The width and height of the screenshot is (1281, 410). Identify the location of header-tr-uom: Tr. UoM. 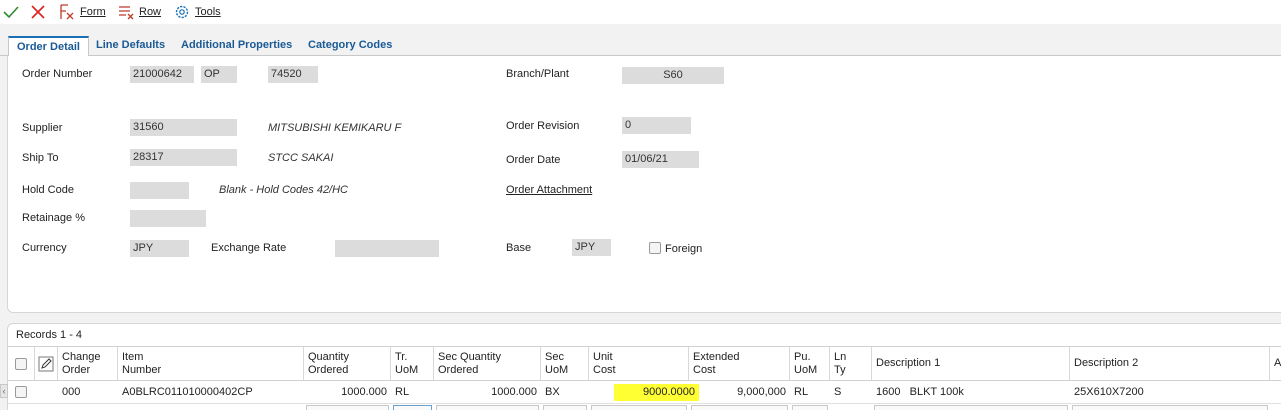
(412, 363).